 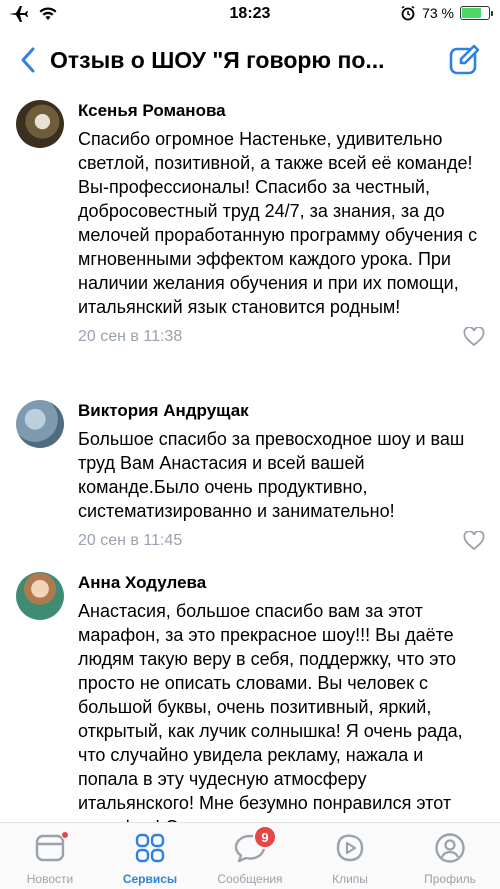 I want to click on notification-dot, so click(x=65, y=835).